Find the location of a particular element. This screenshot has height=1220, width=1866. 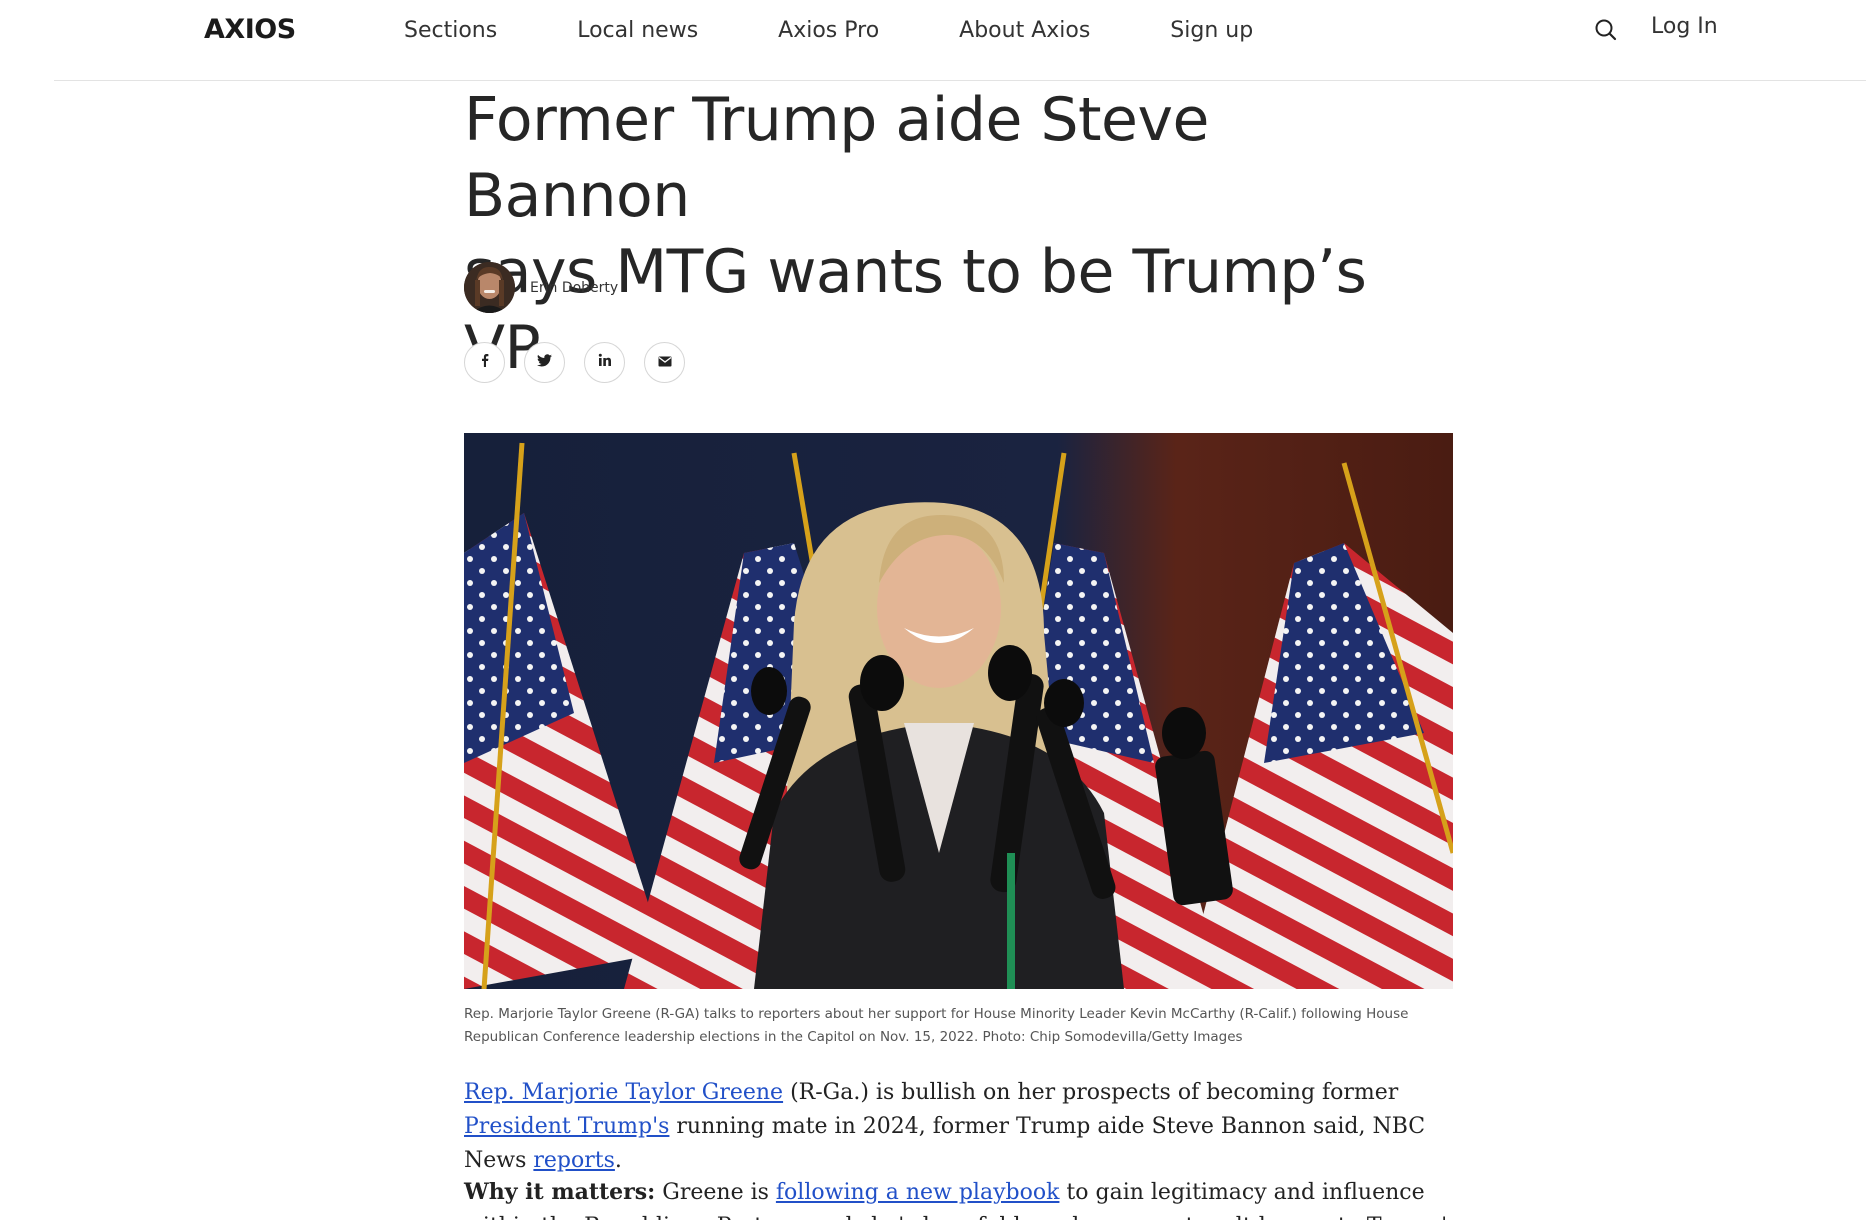

nav-item-axios-pro: Axios Pro is located at coordinates (828, 30).